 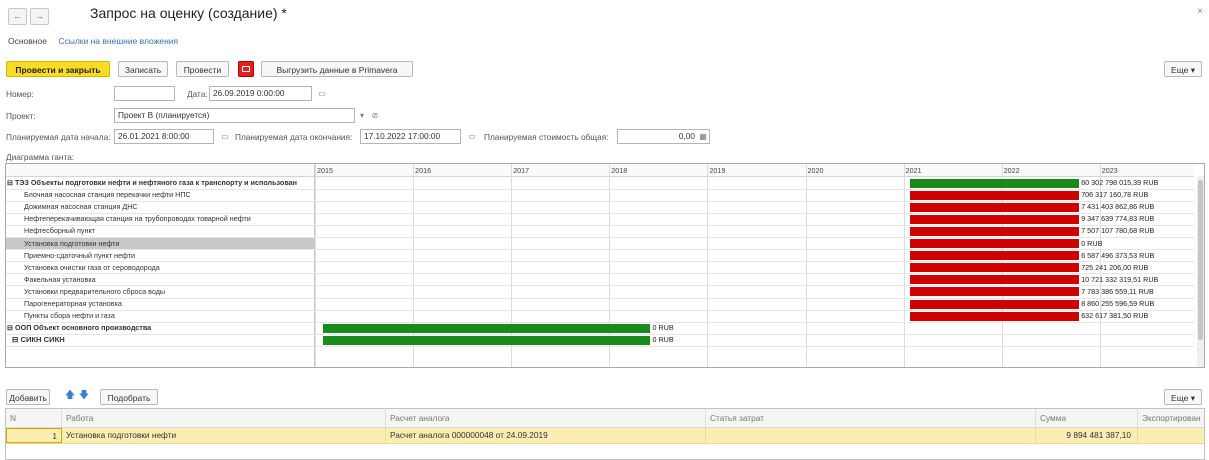 I want to click on table-more-button: Еще ▾, so click(x=1183, y=397).